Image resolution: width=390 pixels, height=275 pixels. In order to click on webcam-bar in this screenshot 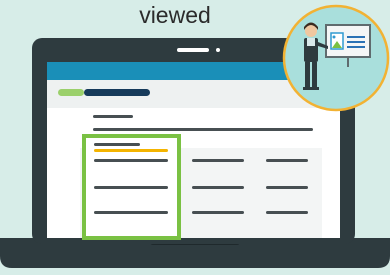, I will do `click(193, 50)`.